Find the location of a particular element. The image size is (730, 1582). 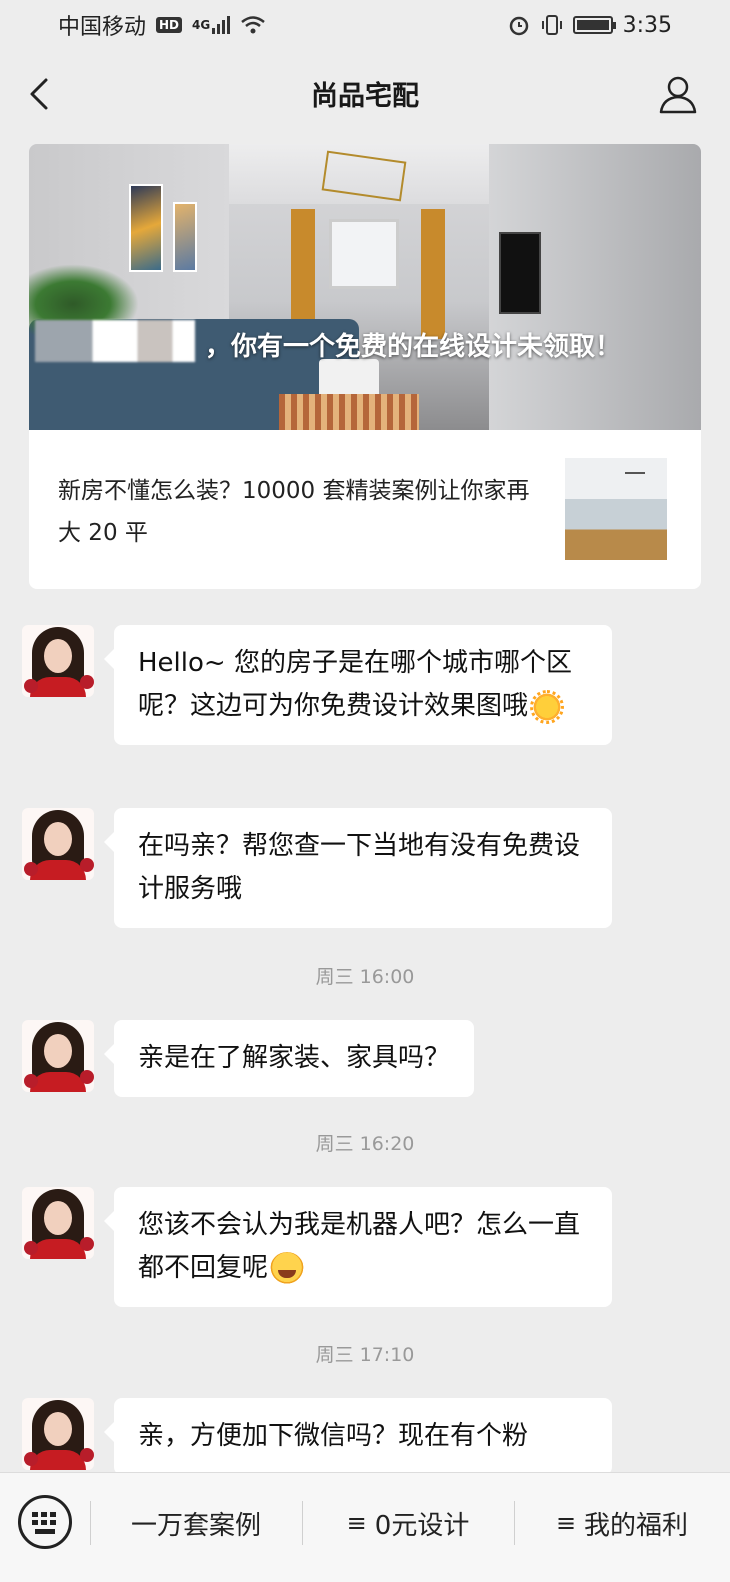

menu-item-label: 0元设计 is located at coordinates (422, 1525).